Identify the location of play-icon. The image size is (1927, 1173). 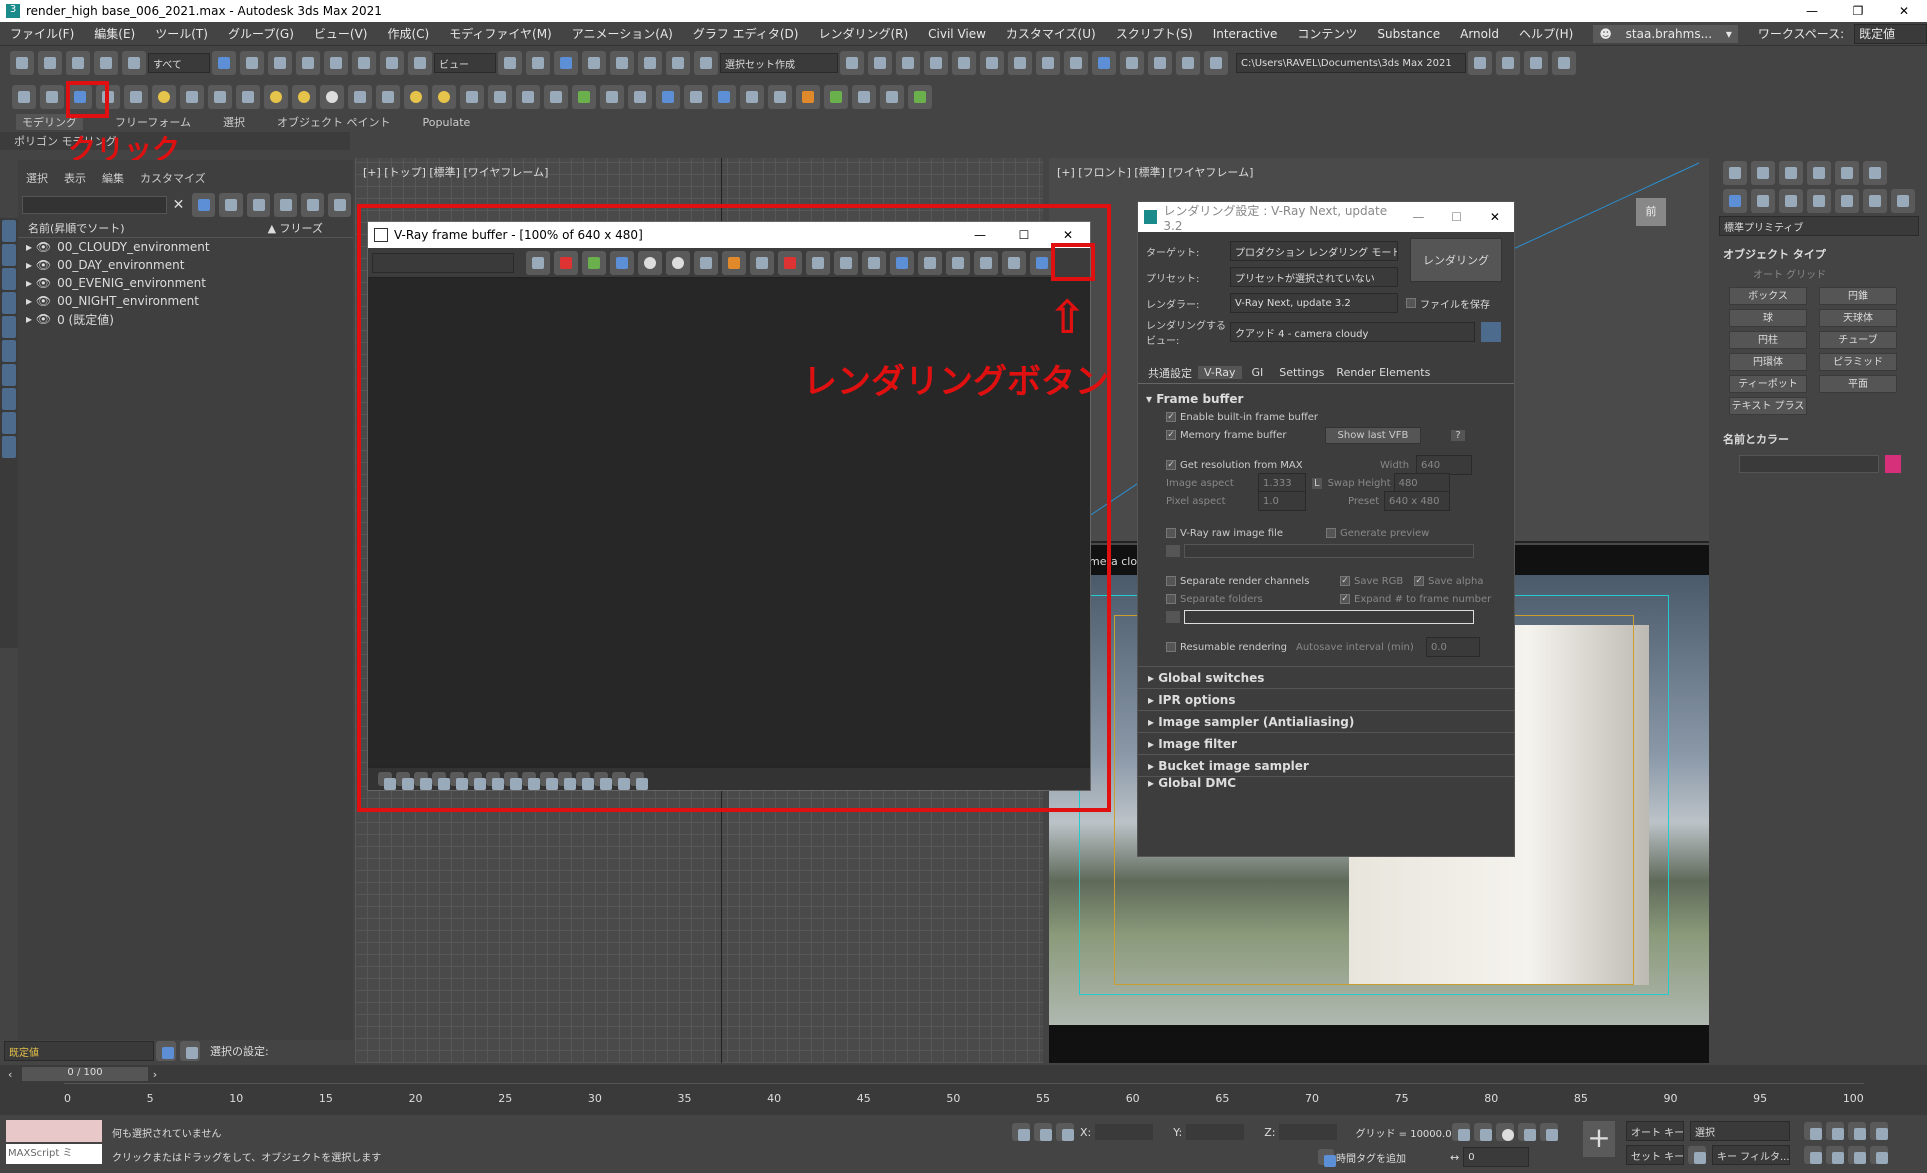
(1505, 1132).